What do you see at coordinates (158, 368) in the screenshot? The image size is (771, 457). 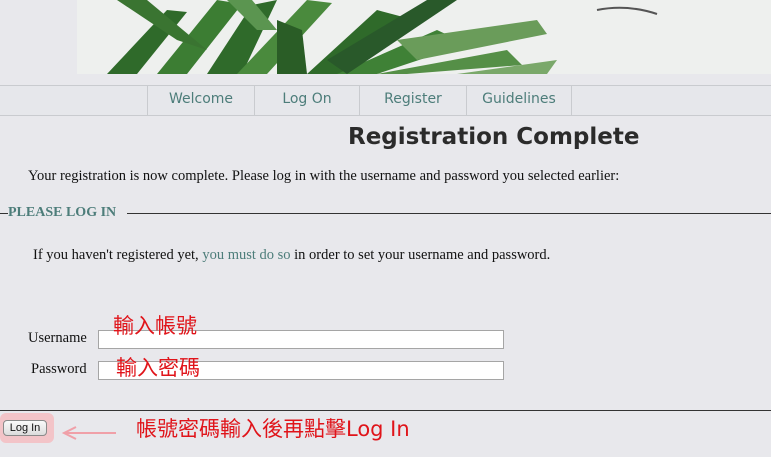 I see `password-hint-annotation: 輸入密碼` at bounding box center [158, 368].